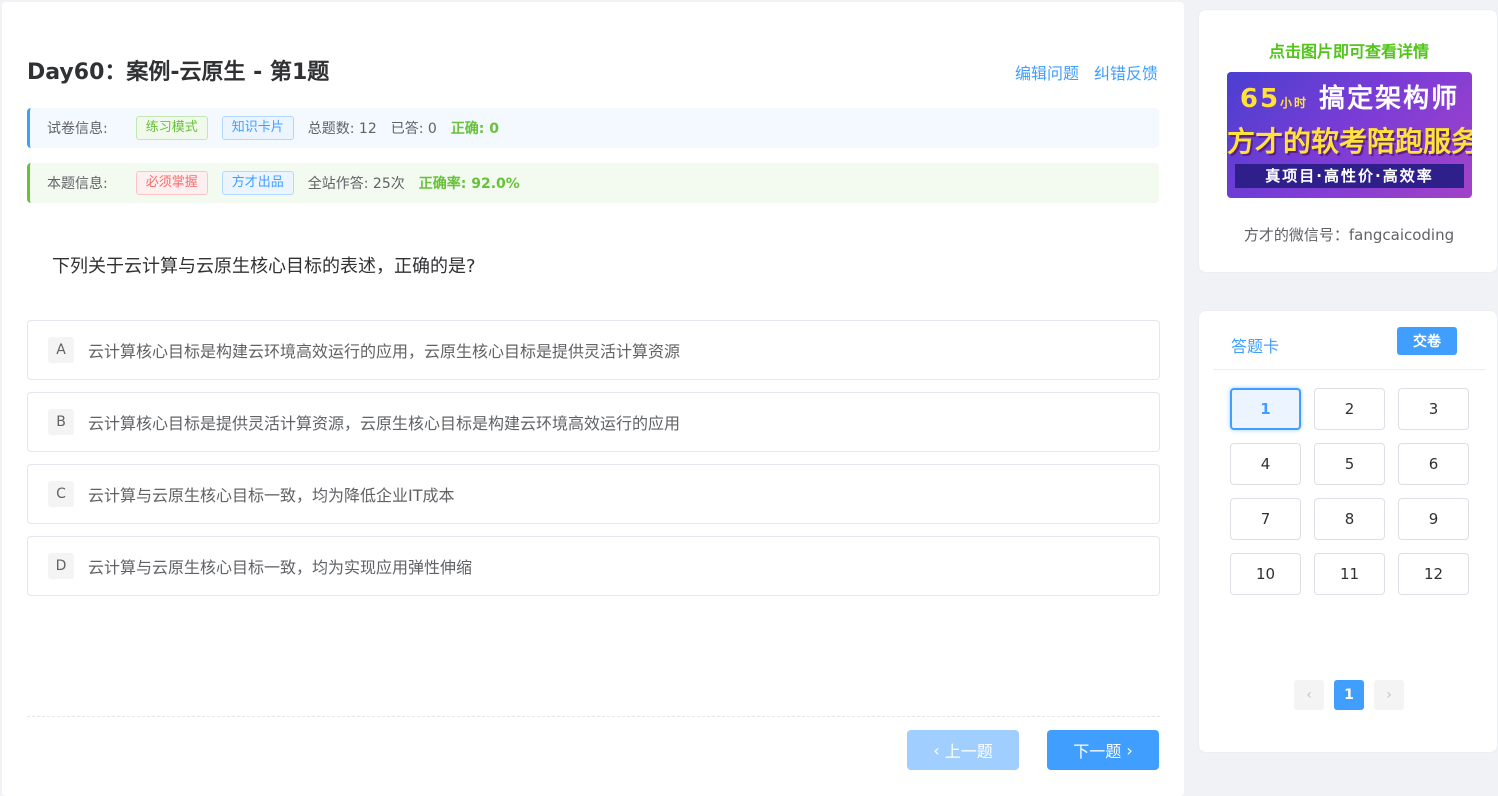  Describe the element at coordinates (61, 566) in the screenshot. I see `option-letter: D` at that location.